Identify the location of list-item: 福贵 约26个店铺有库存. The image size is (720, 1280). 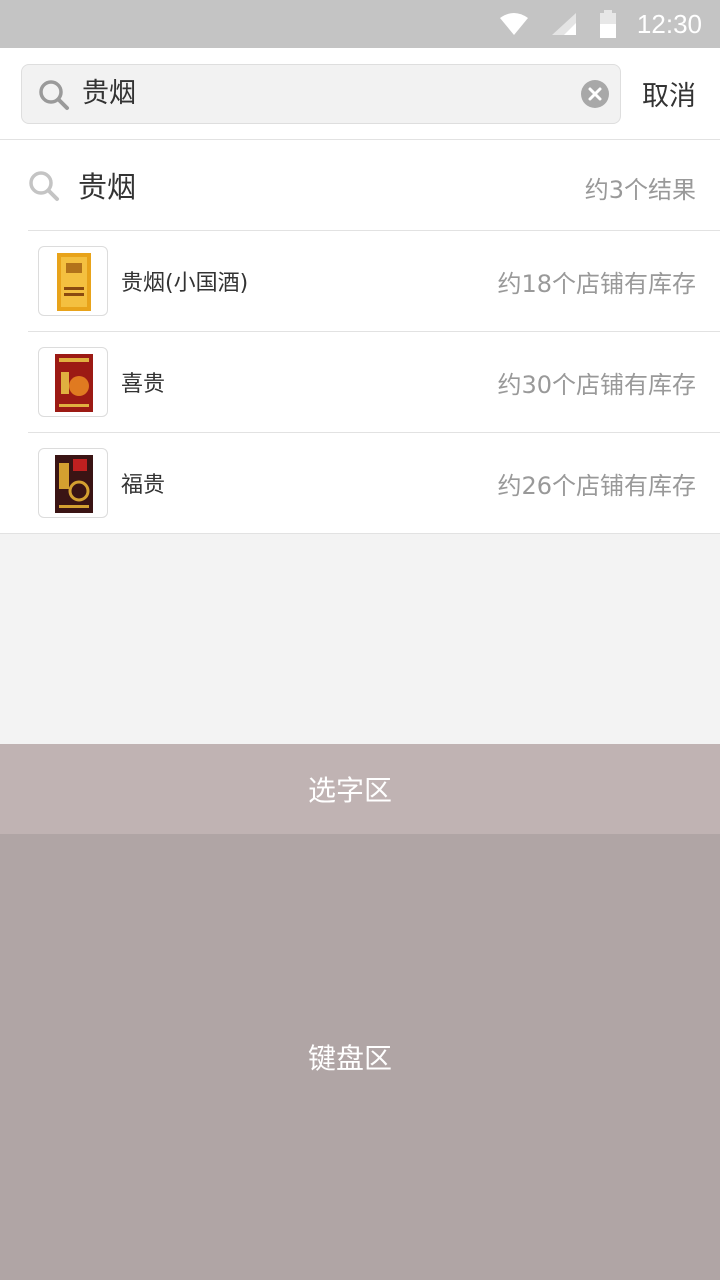
(360, 483).